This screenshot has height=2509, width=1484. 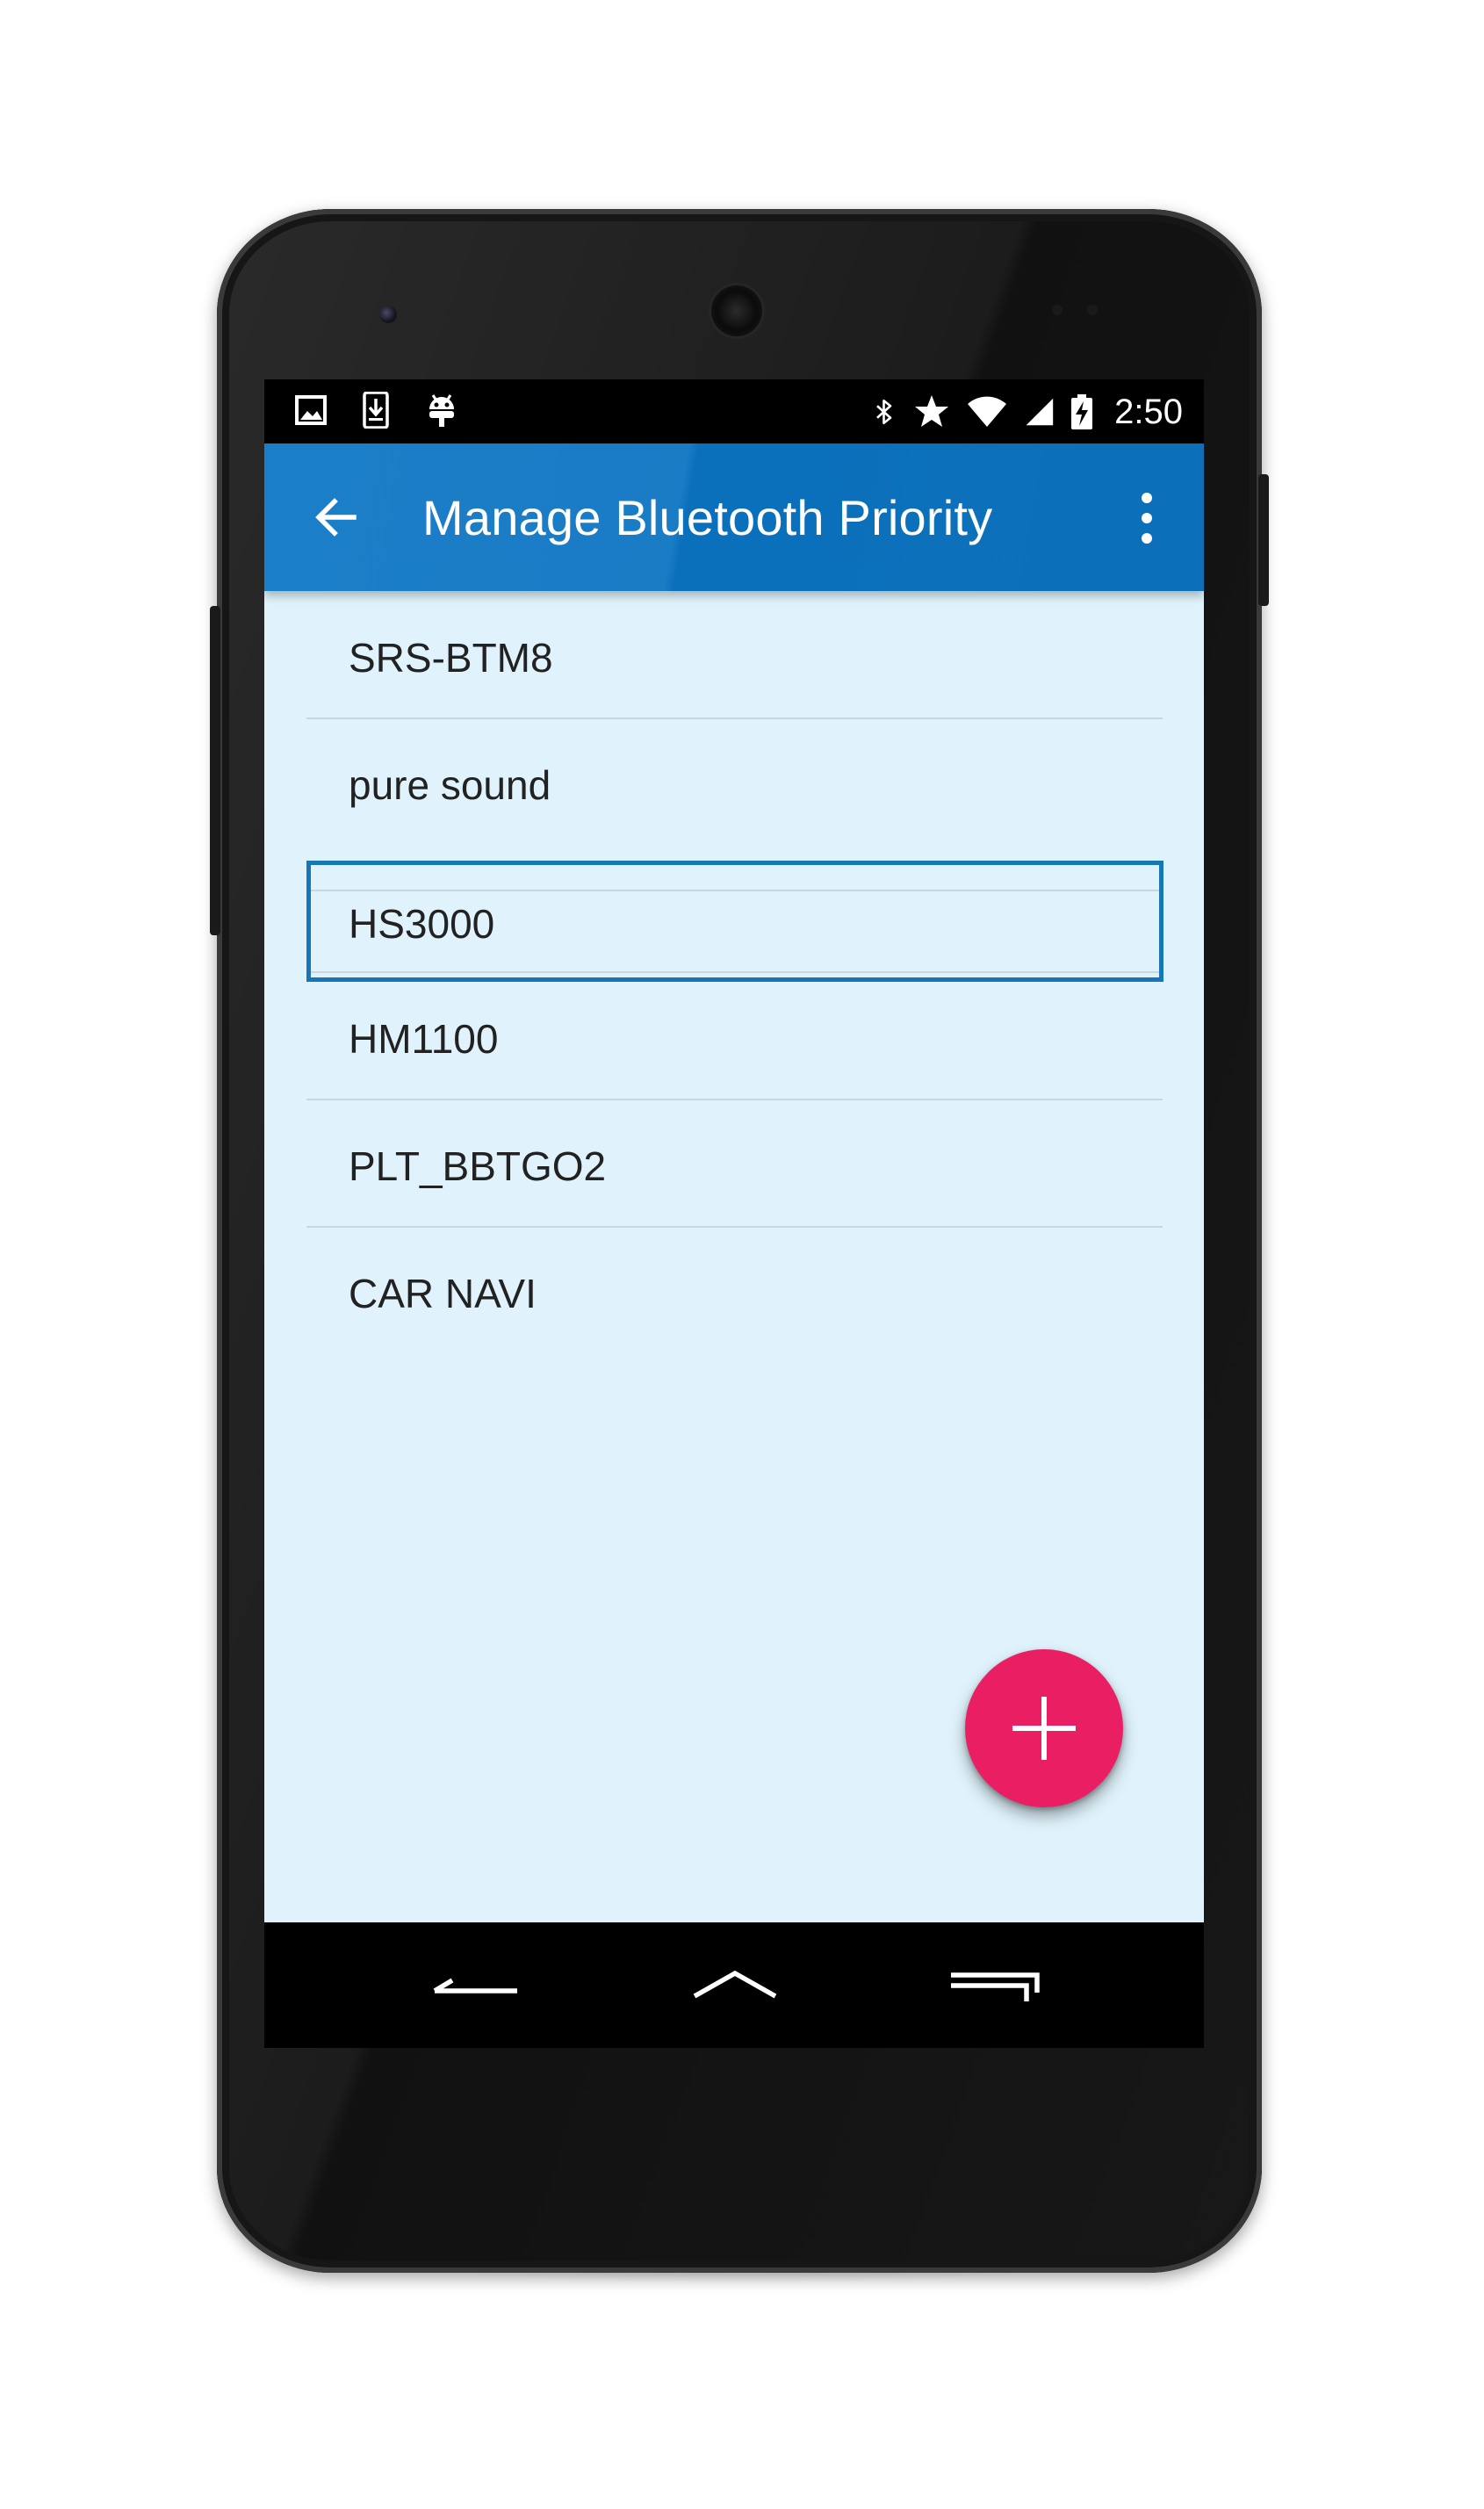 I want to click on more-vert-icon, so click(x=1146, y=518).